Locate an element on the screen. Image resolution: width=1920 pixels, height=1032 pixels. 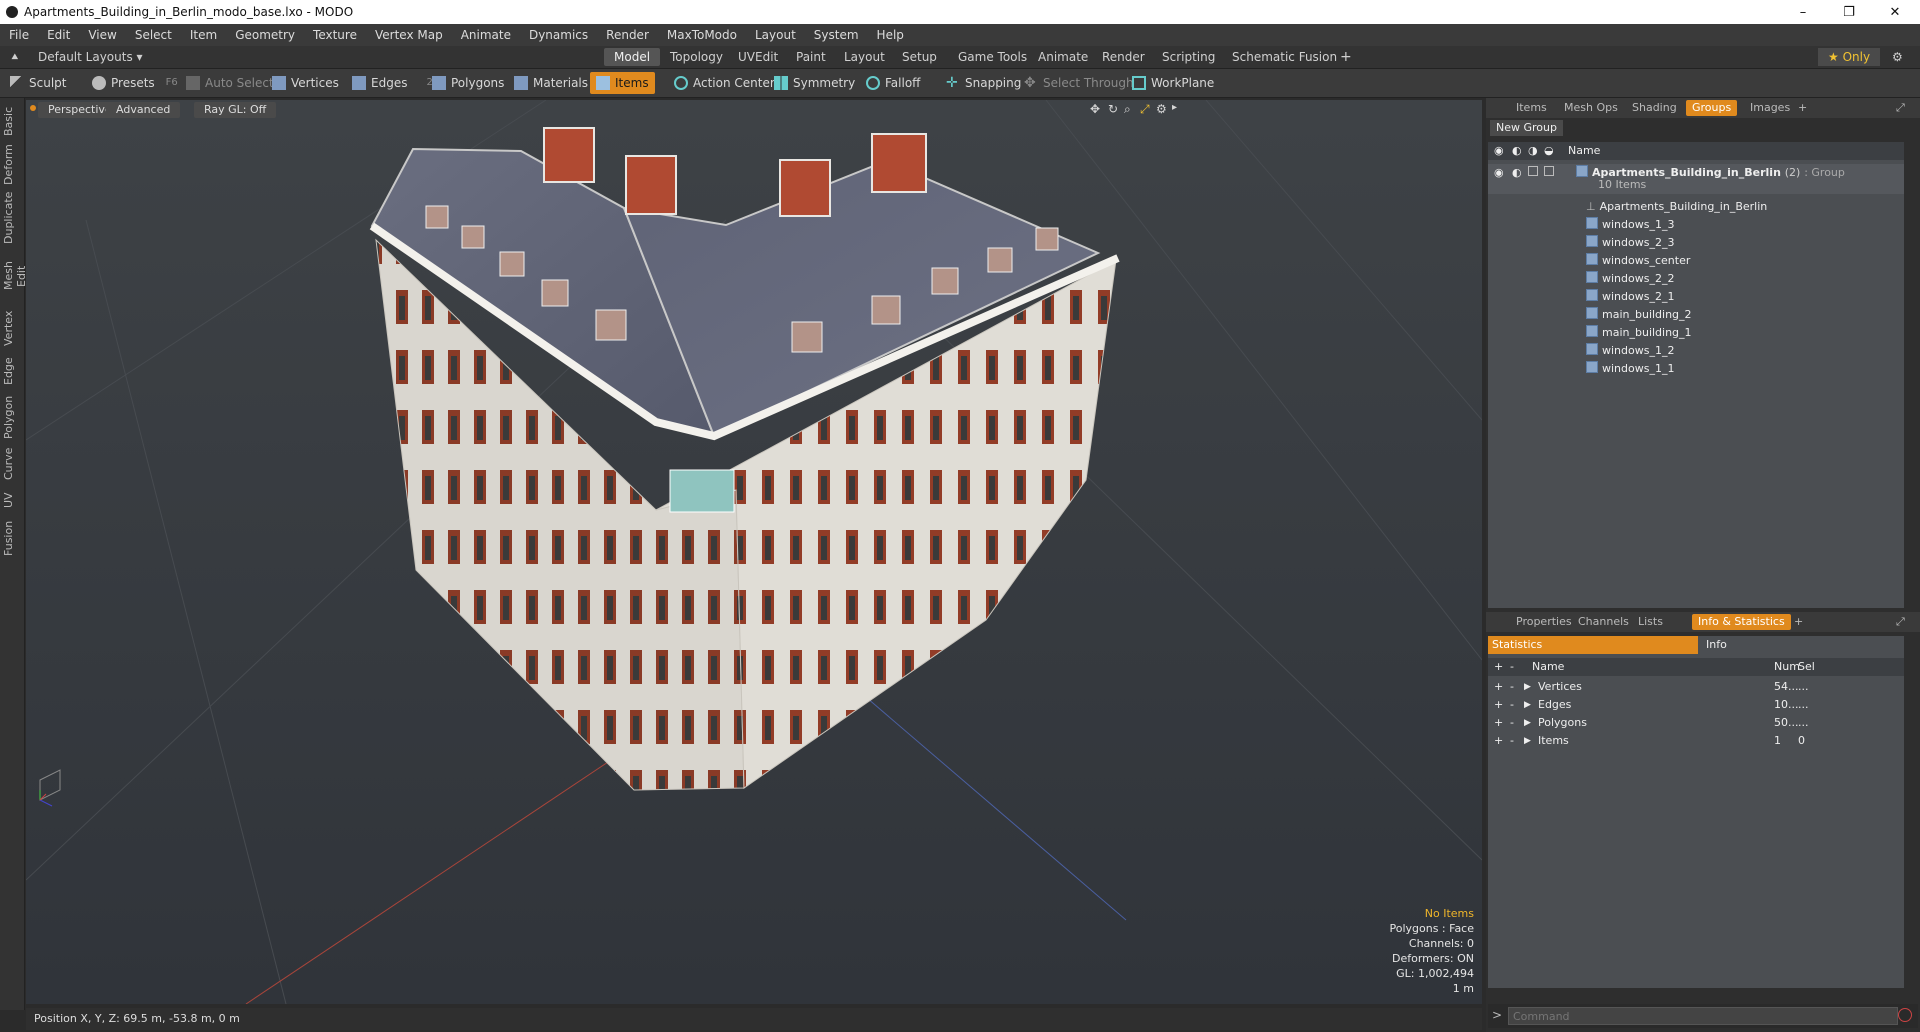
tab-uvedit: UVEdit is located at coordinates (758, 57).